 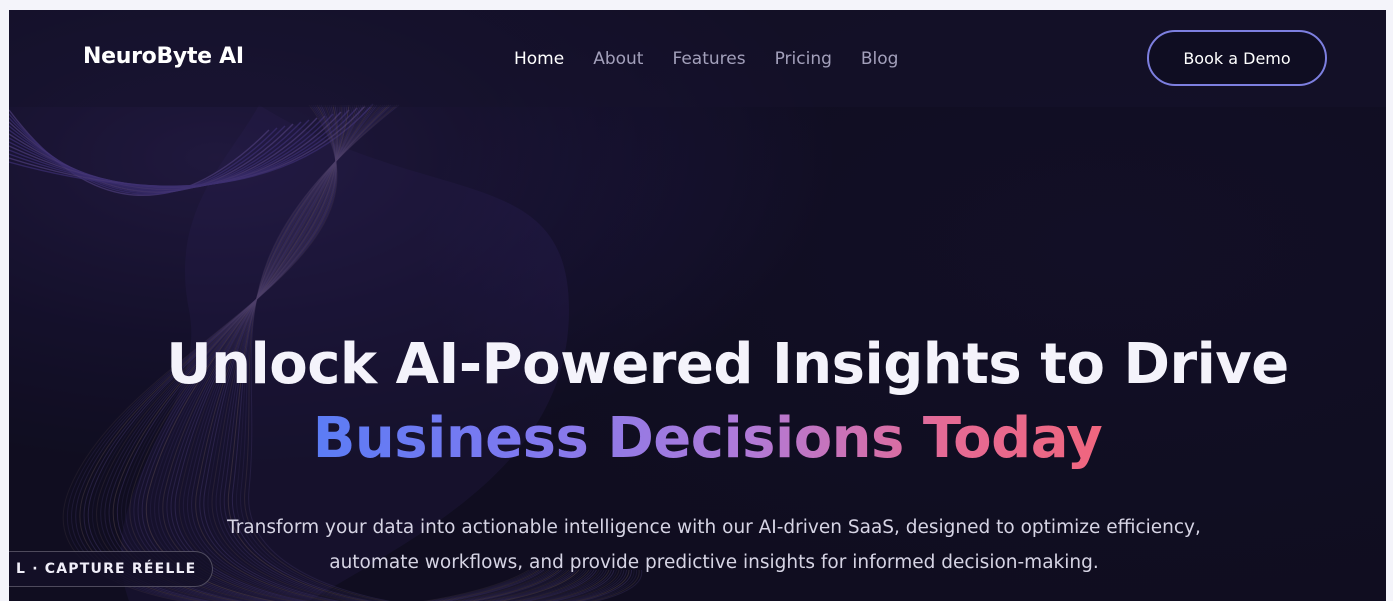 I want to click on brand-logo: NeuroByte AI, so click(x=163, y=56).